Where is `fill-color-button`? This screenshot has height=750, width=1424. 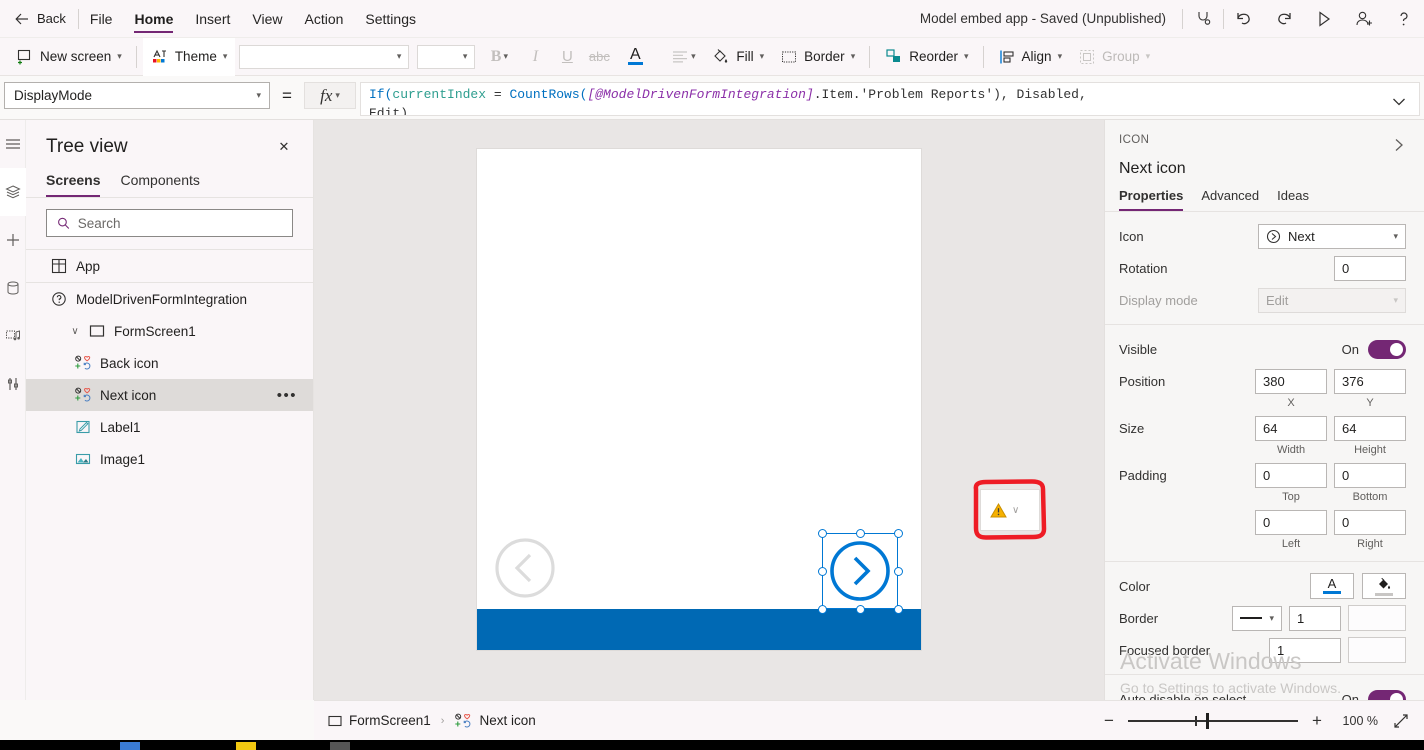 fill-color-button is located at coordinates (1384, 586).